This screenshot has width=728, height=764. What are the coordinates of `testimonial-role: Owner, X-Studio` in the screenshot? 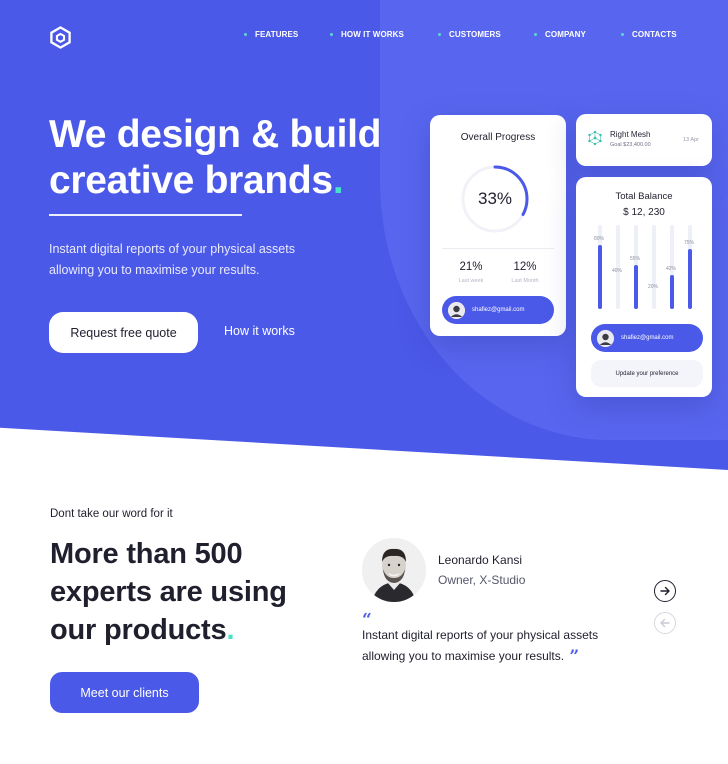 It's located at (482, 580).